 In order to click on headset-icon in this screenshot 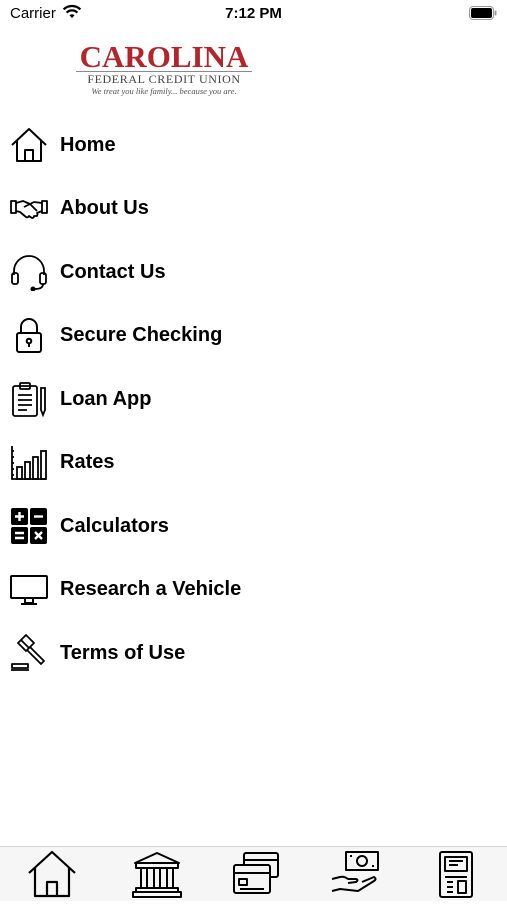, I will do `click(29, 272)`.